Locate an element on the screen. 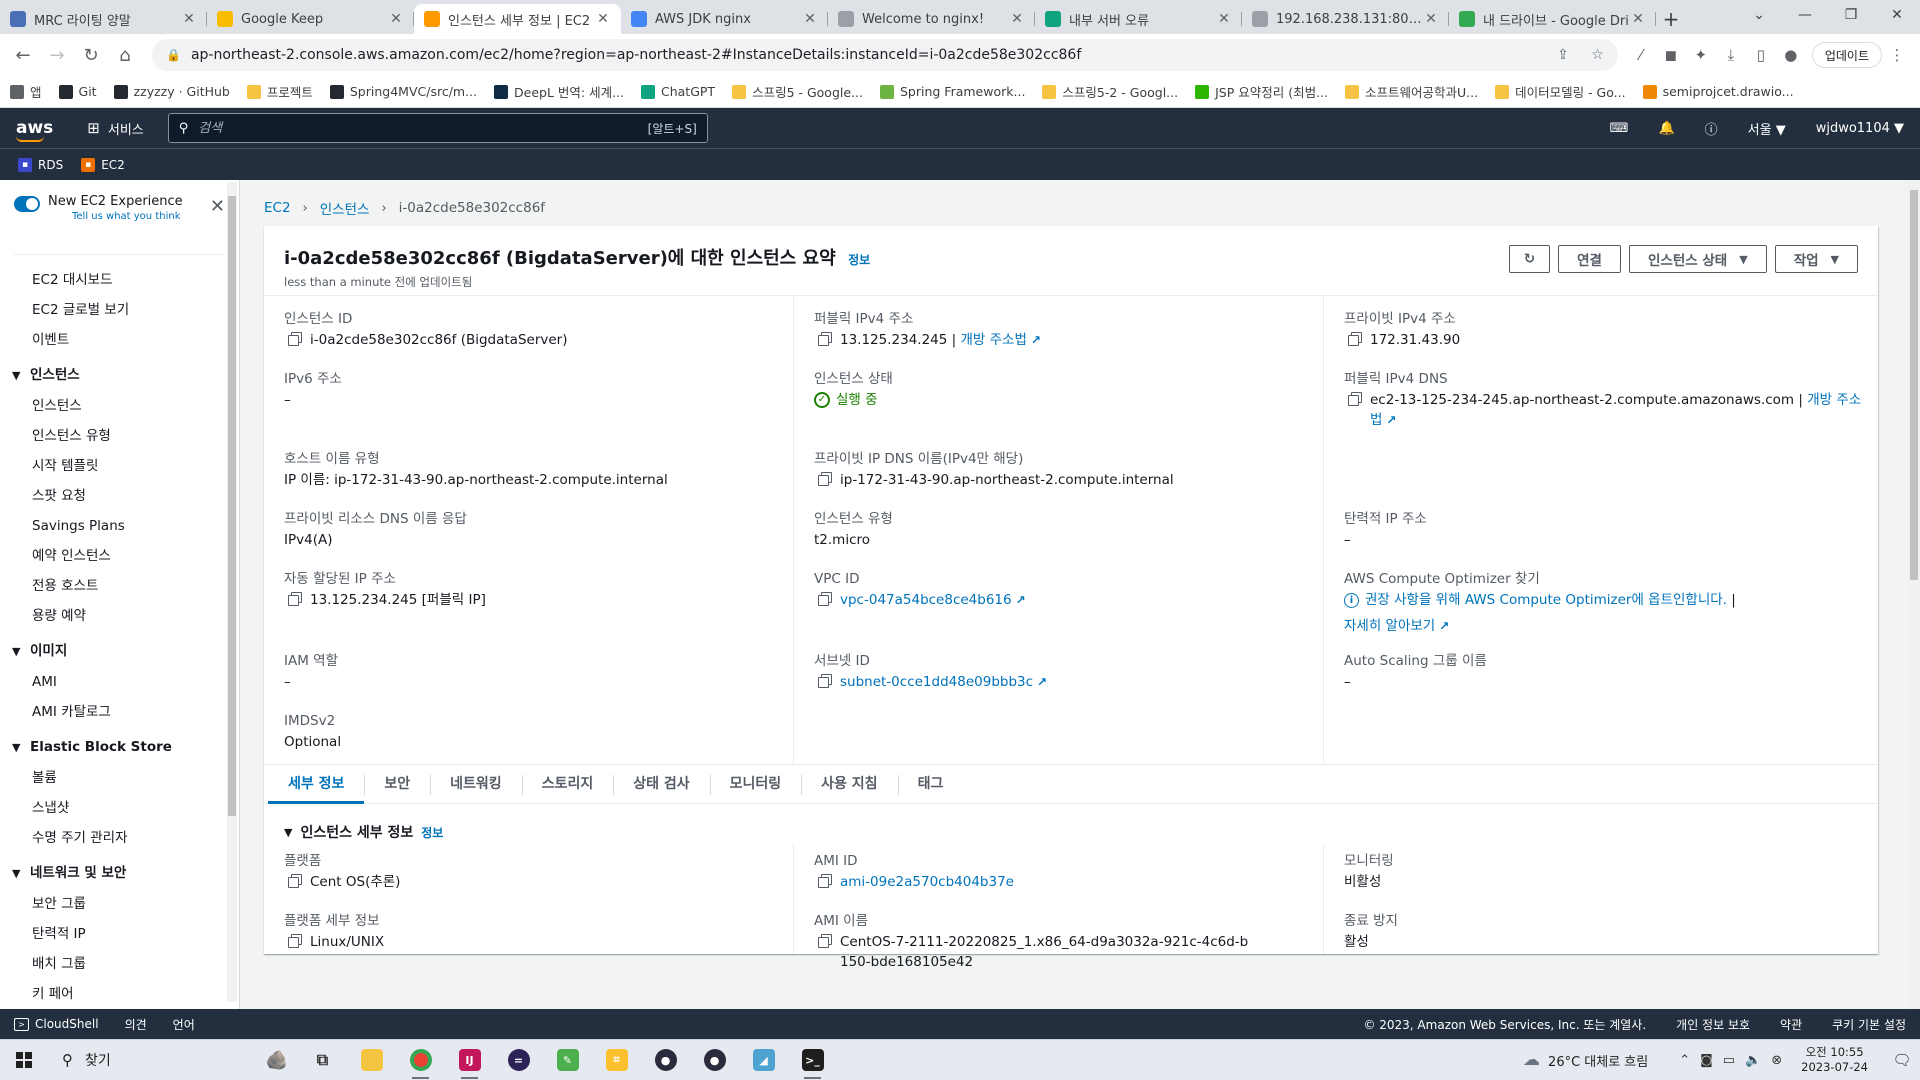 This screenshot has height=1080, width=1920. details-info-link: 정보 is located at coordinates (432, 832).